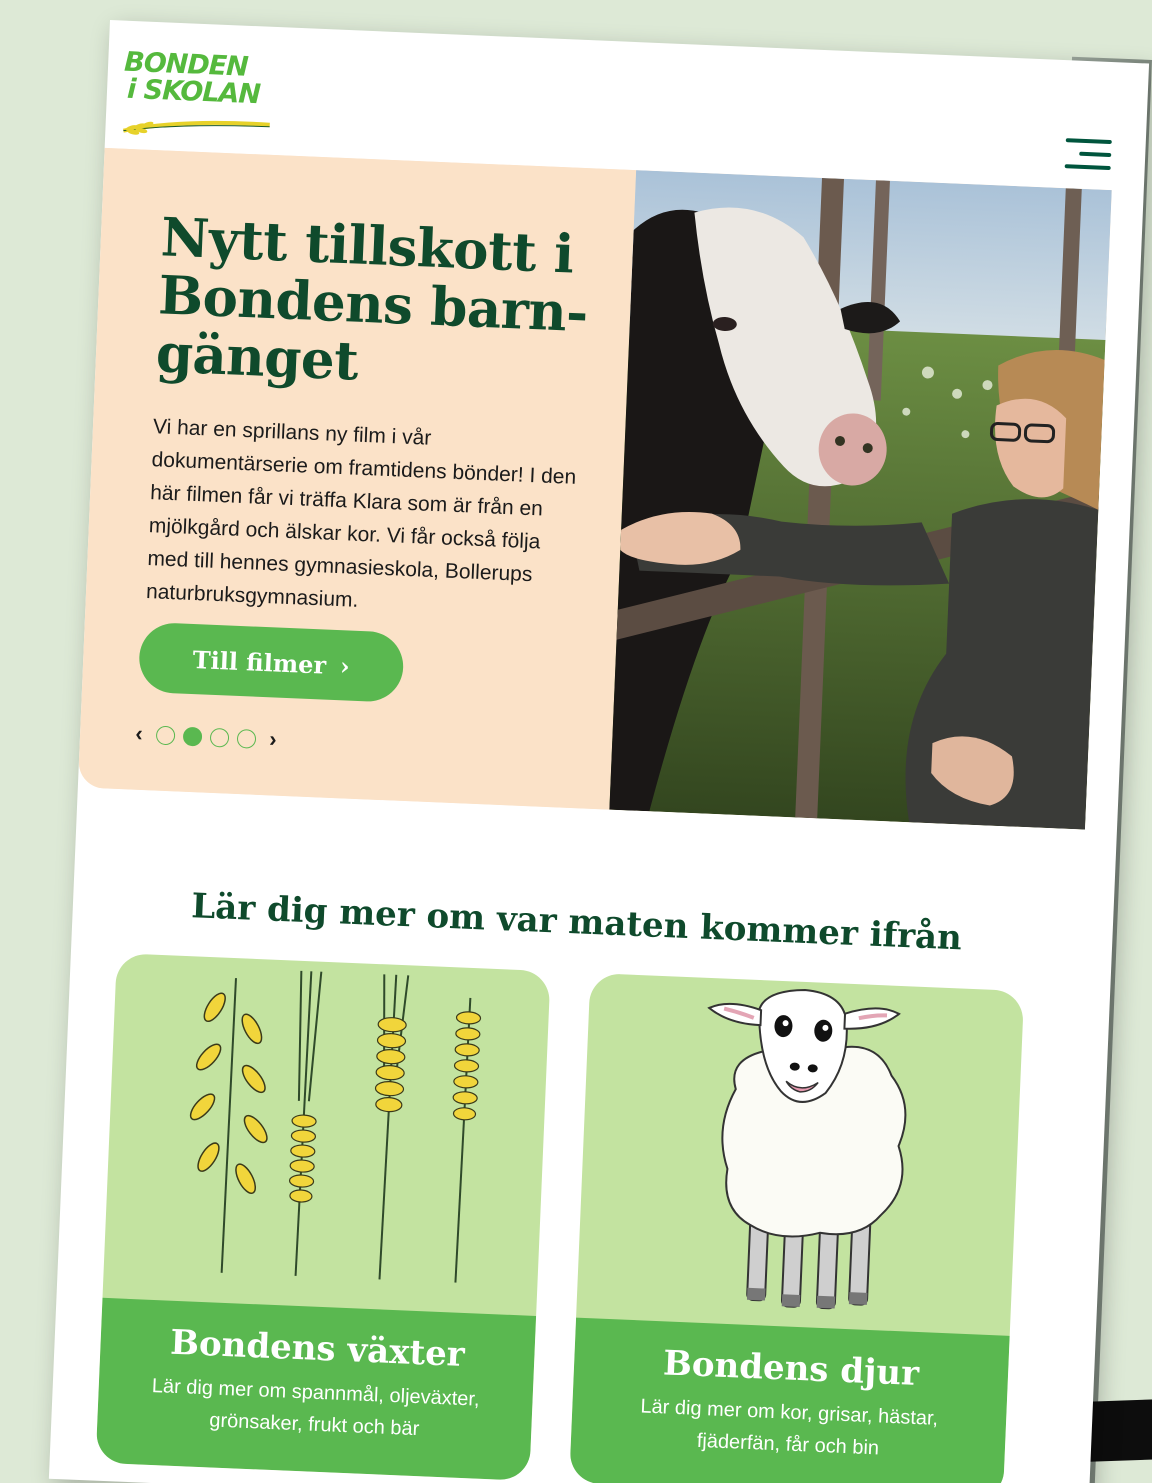  Describe the element at coordinates (345, 665) in the screenshot. I see `chevron-right-icon: ›` at that location.